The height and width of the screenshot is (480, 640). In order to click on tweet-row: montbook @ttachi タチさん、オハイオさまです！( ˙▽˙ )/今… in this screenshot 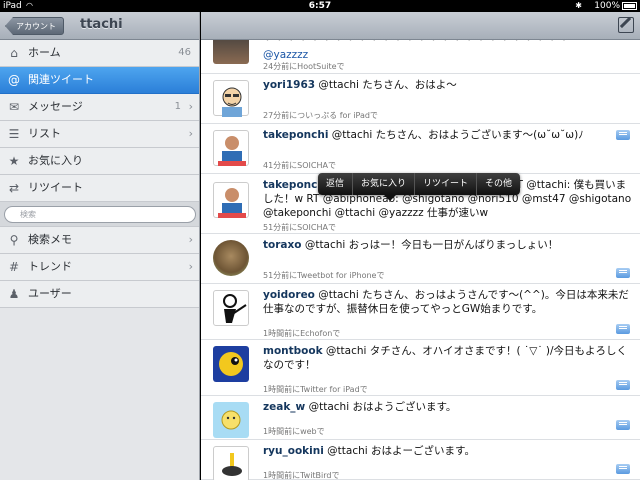, I will do `click(420, 368)`.